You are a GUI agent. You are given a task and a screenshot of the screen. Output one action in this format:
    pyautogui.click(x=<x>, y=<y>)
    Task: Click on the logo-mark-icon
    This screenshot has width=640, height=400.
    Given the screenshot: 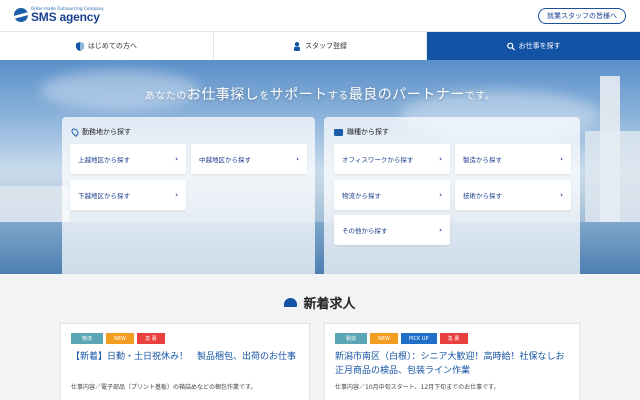 What is the action you would take?
    pyautogui.click(x=21, y=15)
    